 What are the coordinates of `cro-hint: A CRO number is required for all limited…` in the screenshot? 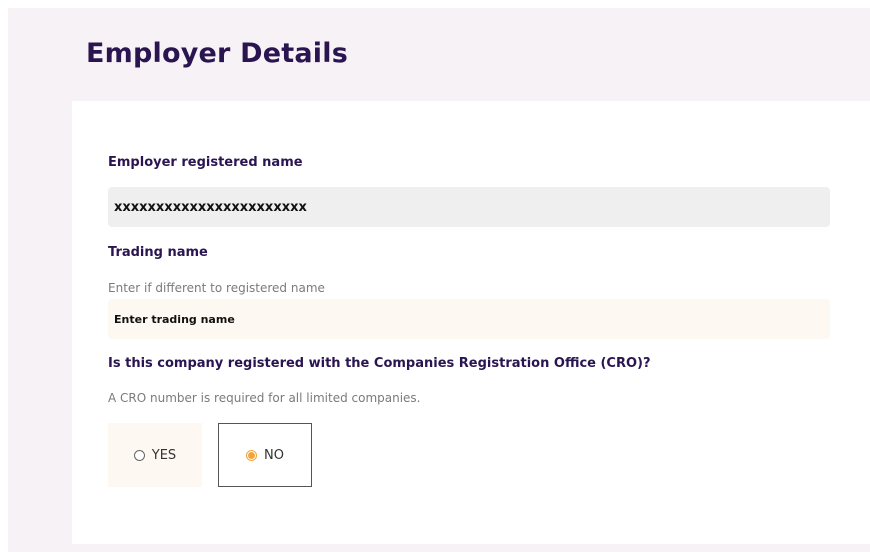 It's located at (264, 398).